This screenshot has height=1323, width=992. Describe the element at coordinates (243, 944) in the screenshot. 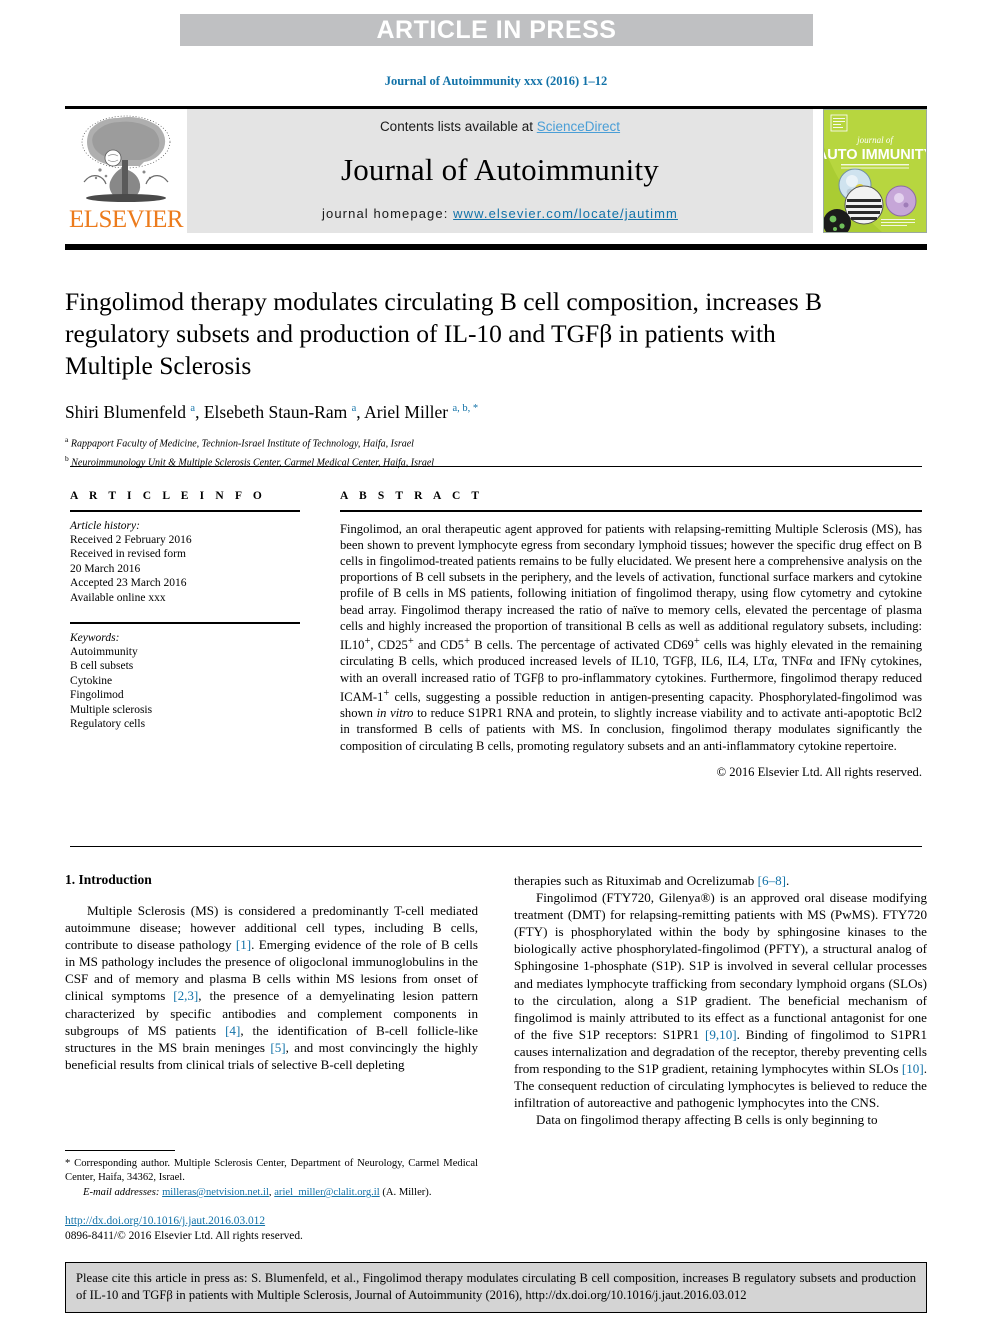

I see `citation-ref: [1]` at that location.